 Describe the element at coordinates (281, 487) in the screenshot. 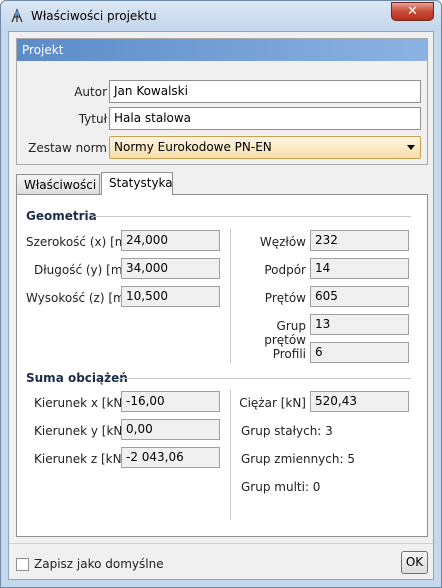

I see `multi-groups: Grup multi: 0` at that location.